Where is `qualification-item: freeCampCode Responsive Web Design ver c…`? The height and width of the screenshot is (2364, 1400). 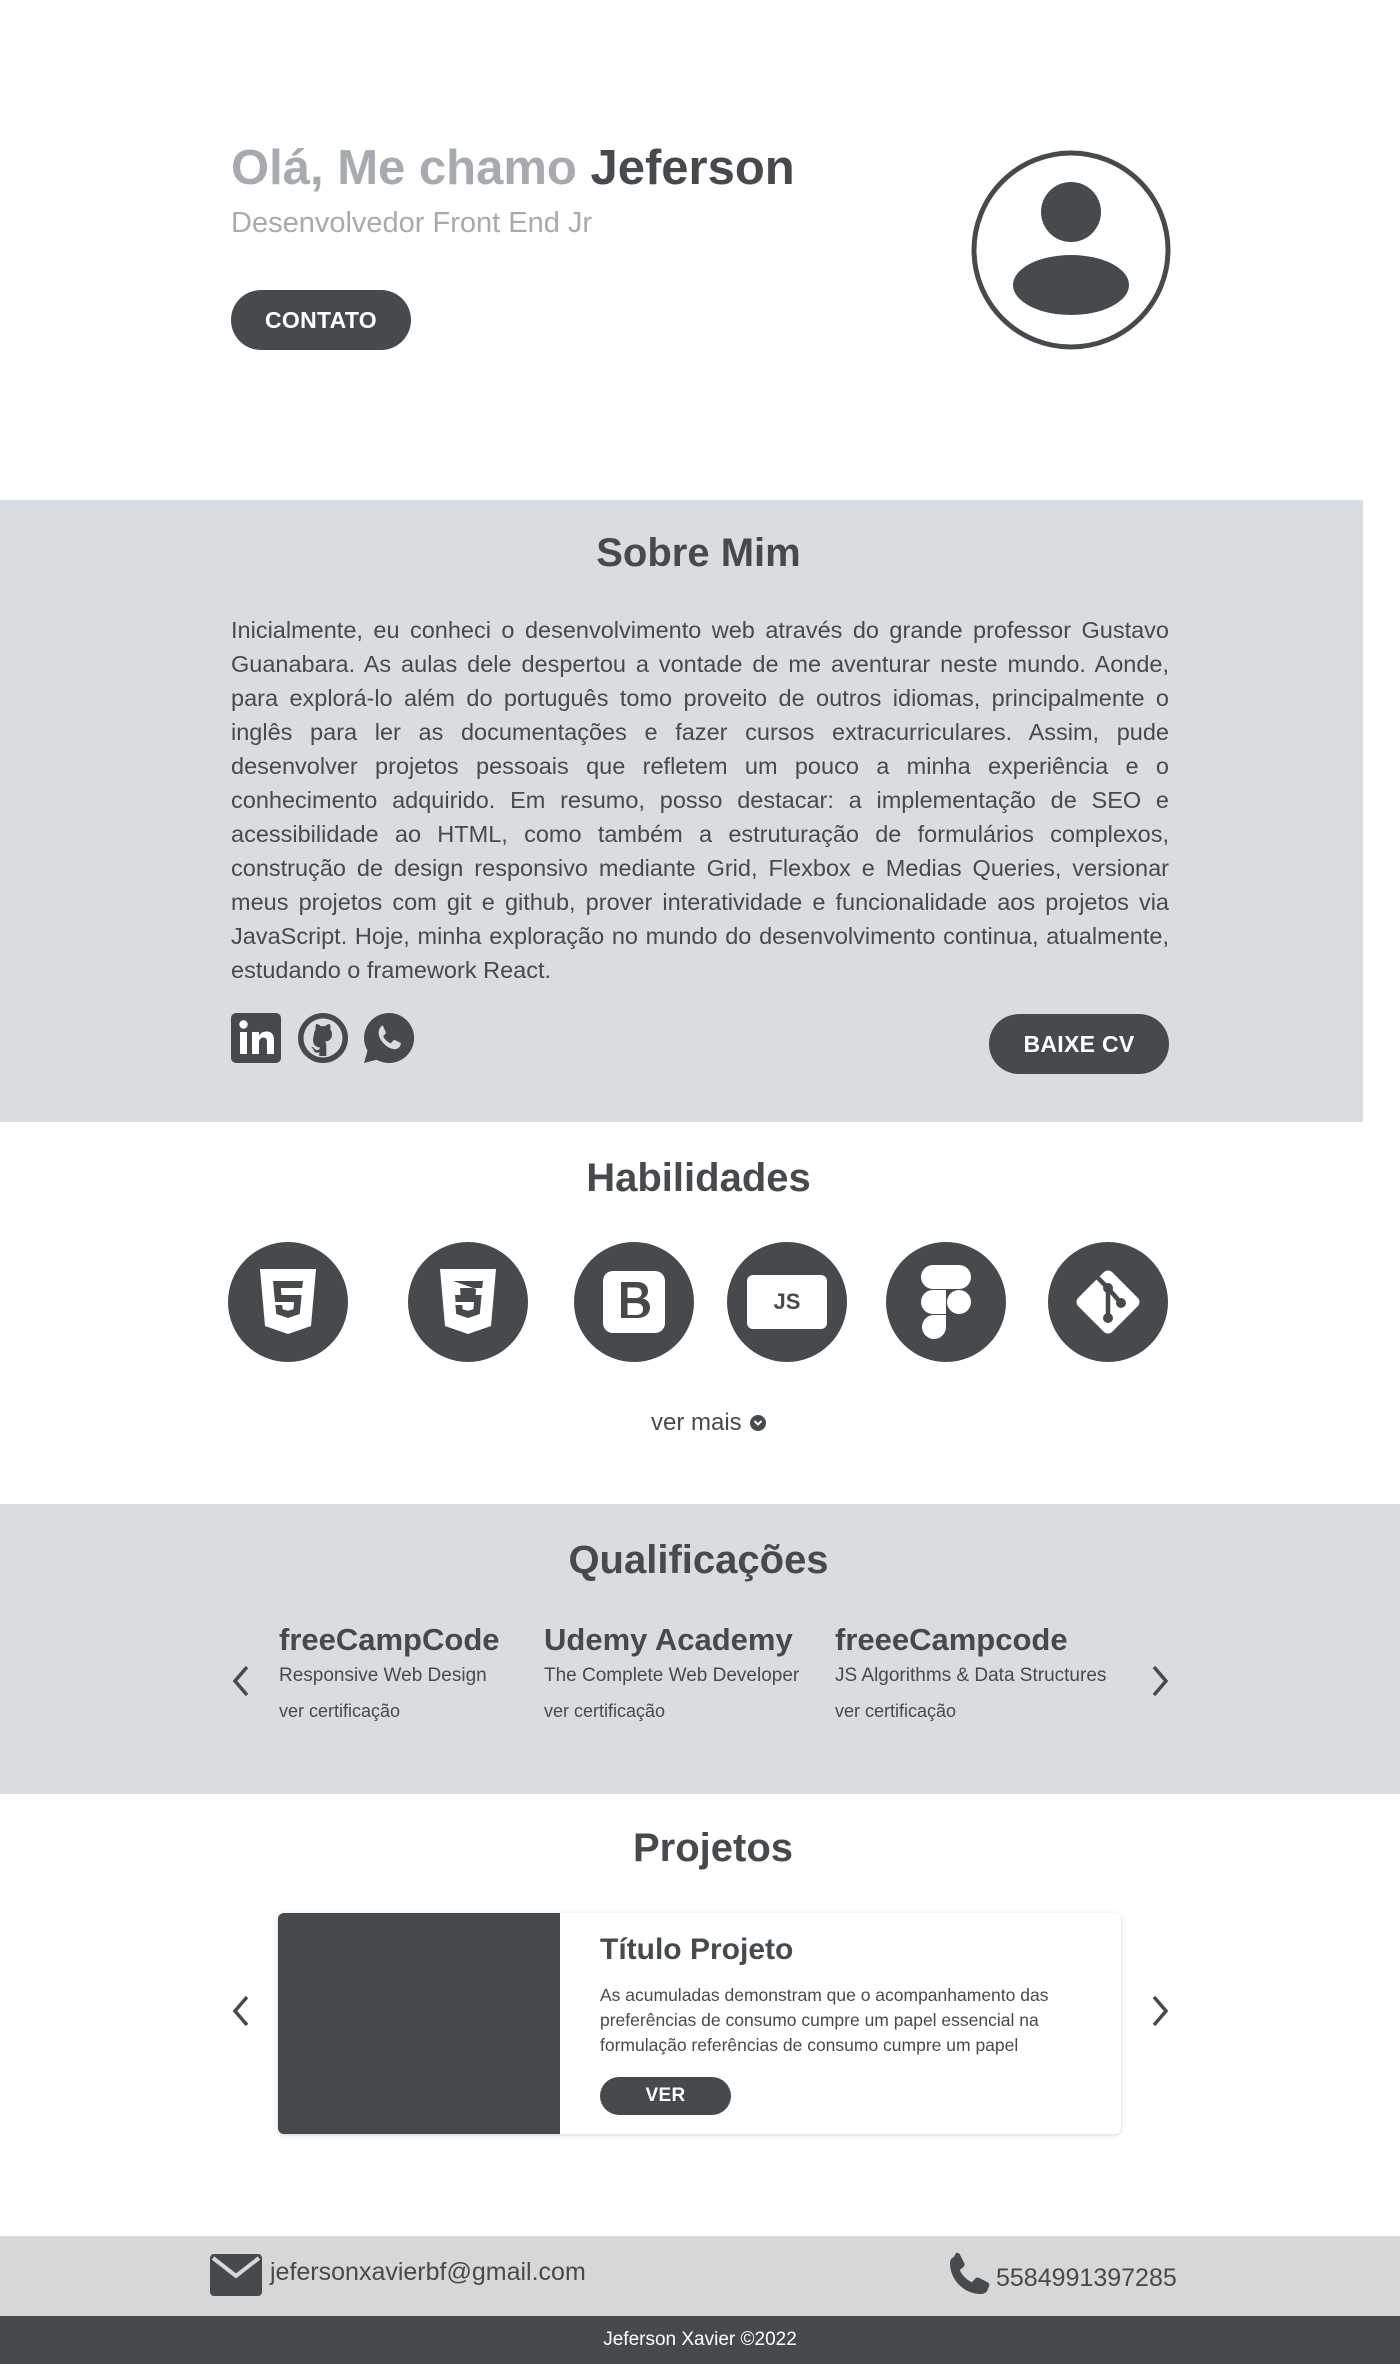
qualification-item: freeCampCode Responsive Web Design ver c… is located at coordinates (389, 1672).